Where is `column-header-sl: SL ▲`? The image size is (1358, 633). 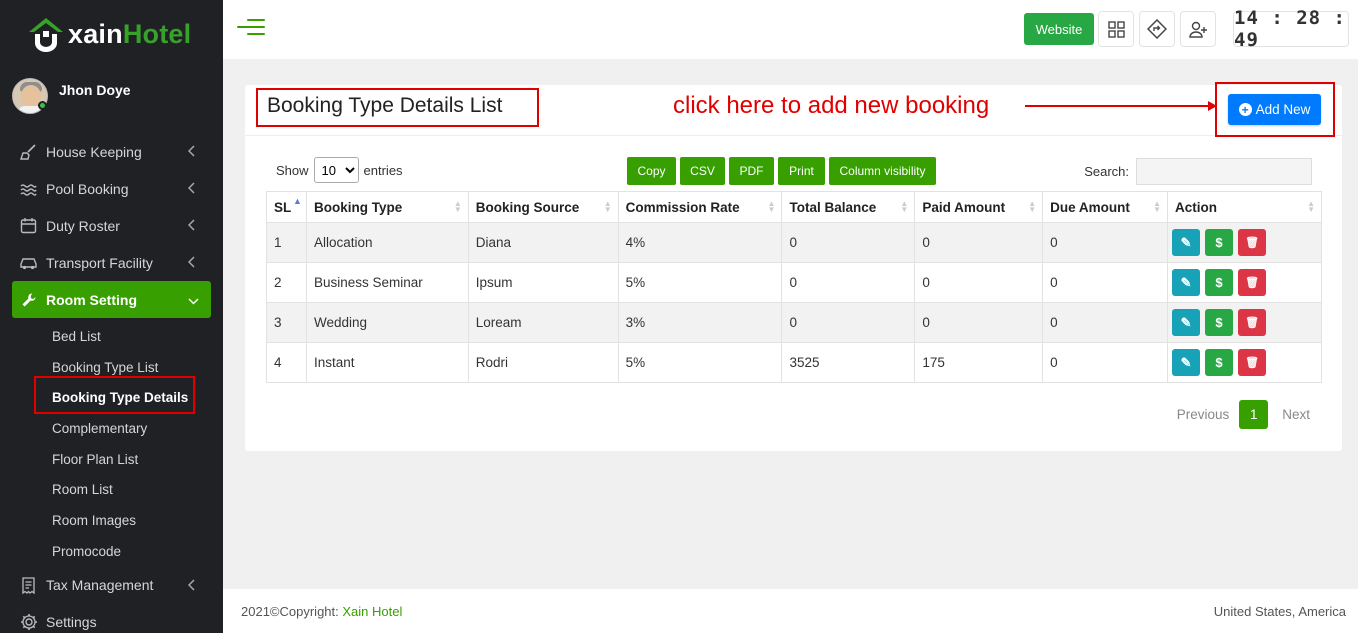
column-header-sl: SL ▲ is located at coordinates (286, 207).